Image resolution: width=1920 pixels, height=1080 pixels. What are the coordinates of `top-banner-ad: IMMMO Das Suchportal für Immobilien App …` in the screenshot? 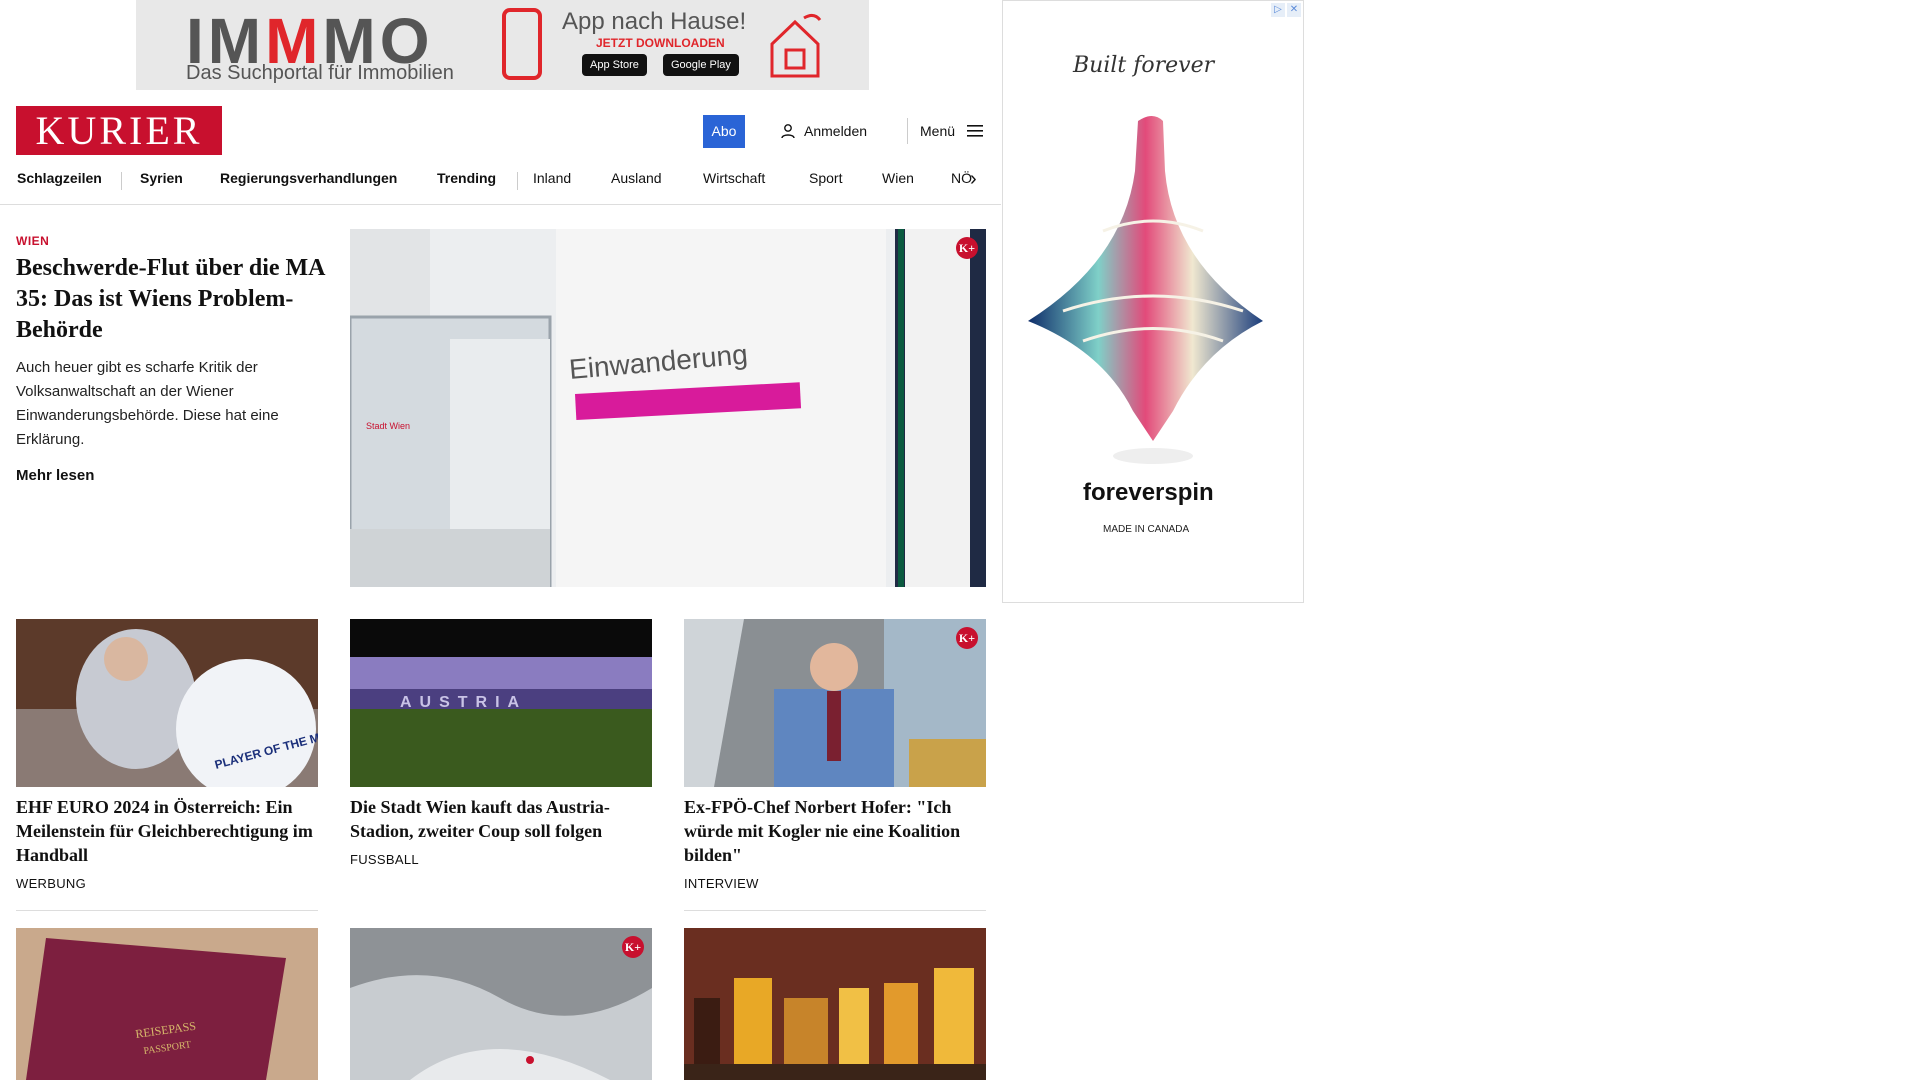 It's located at (502, 45).